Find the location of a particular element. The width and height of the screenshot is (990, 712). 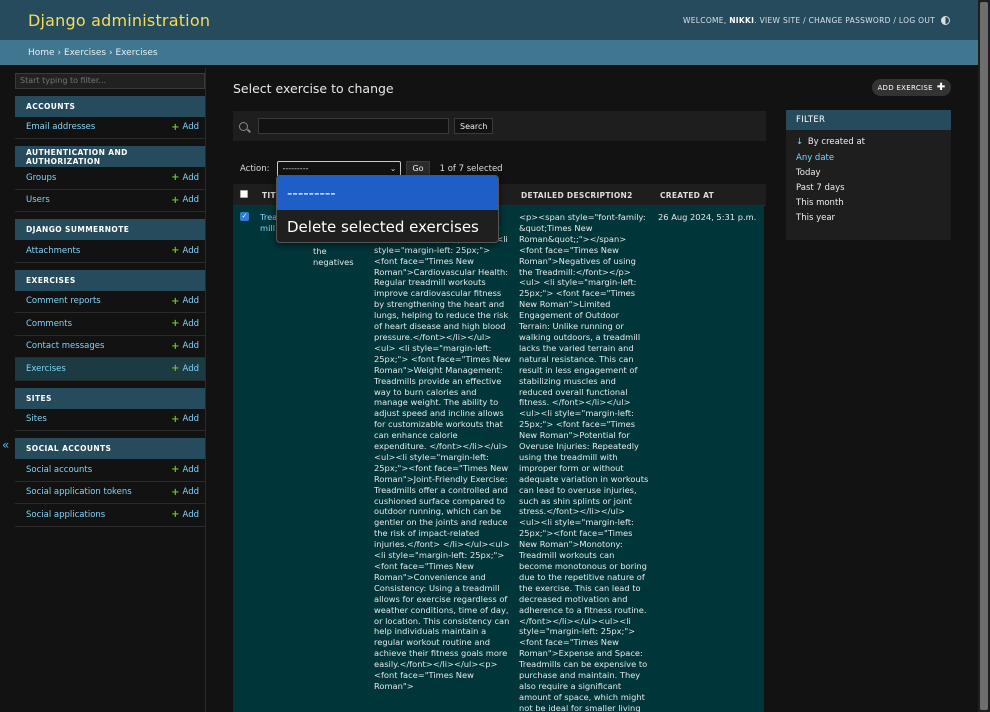

scrollbar-thumb is located at coordinates (984, 356).